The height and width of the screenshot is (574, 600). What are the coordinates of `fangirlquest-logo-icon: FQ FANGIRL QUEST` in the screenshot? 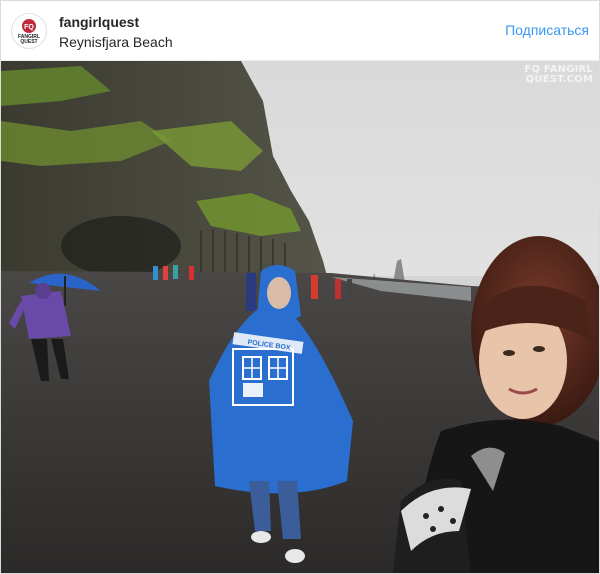 It's located at (29, 31).